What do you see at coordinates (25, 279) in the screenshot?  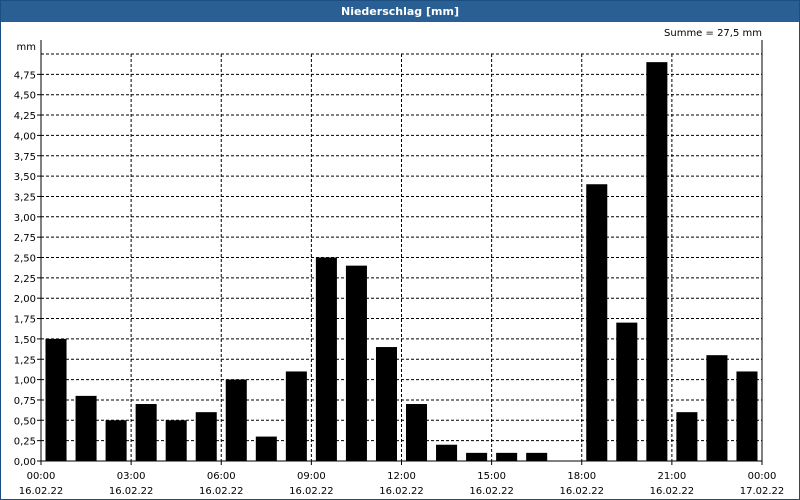 I see `y-tick-label: 2,25` at bounding box center [25, 279].